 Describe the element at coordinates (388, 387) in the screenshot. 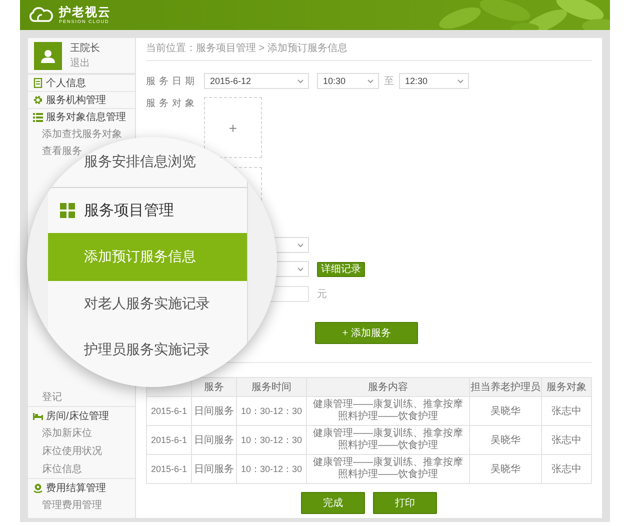

I see `column-header: 服务内容` at that location.